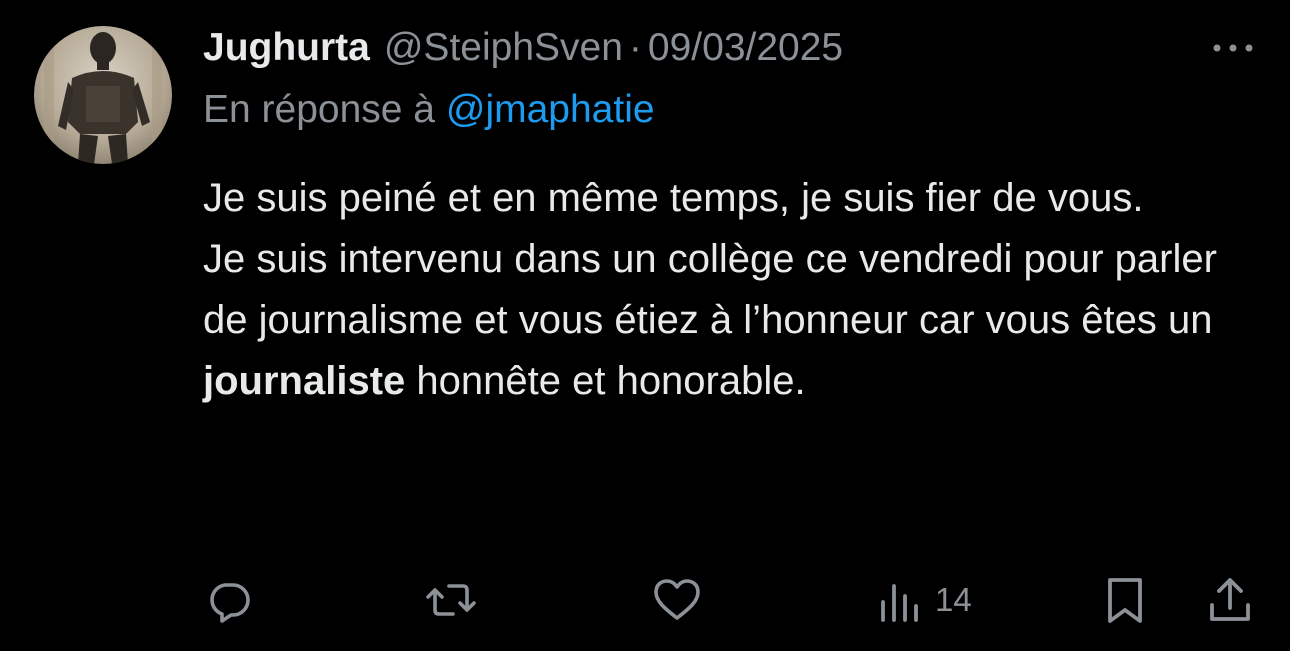  I want to click on share-button, so click(1230, 600).